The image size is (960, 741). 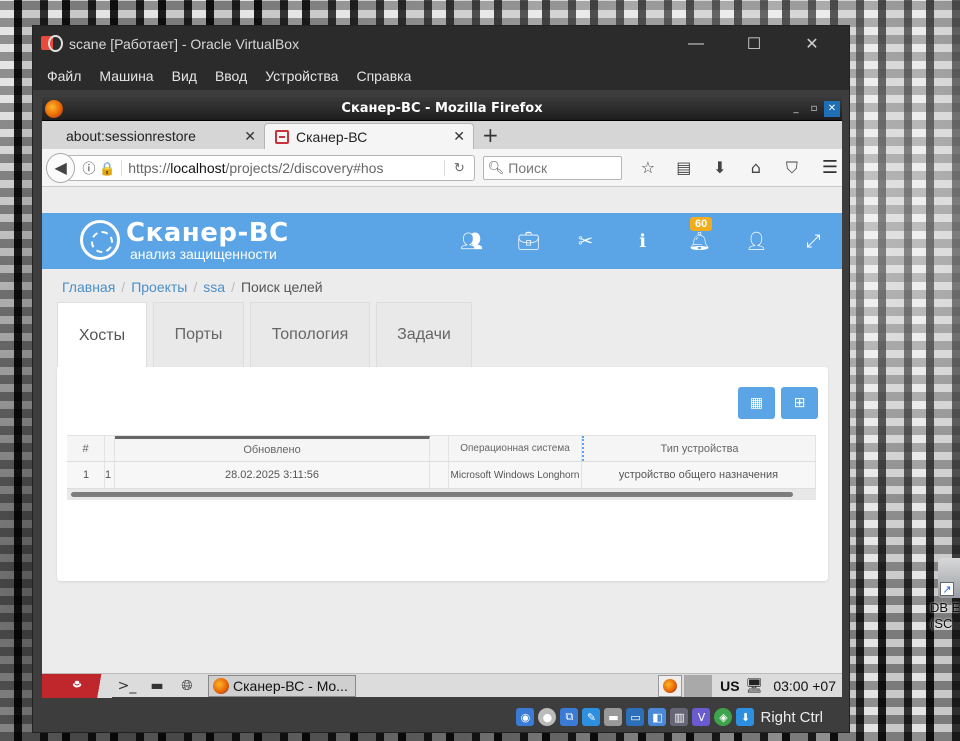 I want to click on browser-tab-sessionrestore: about:sessionrestore ✕, so click(x=155, y=136).